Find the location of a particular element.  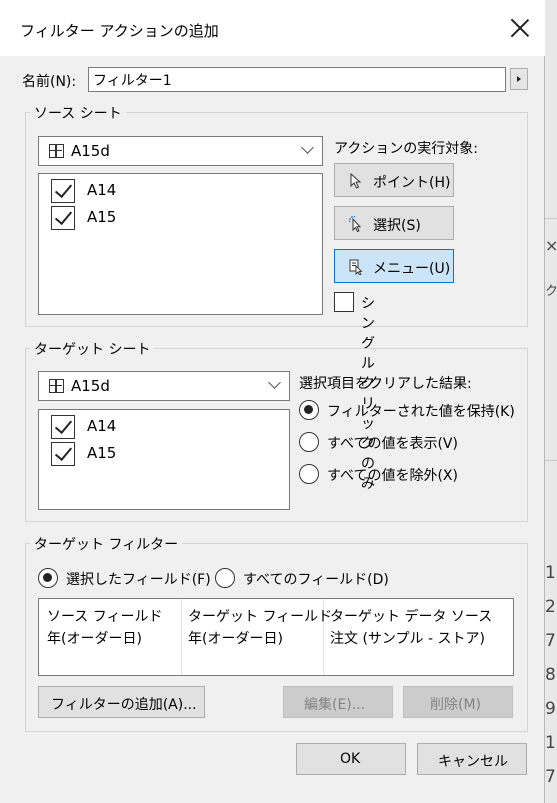

bg-text: × is located at coordinates (551, 245).